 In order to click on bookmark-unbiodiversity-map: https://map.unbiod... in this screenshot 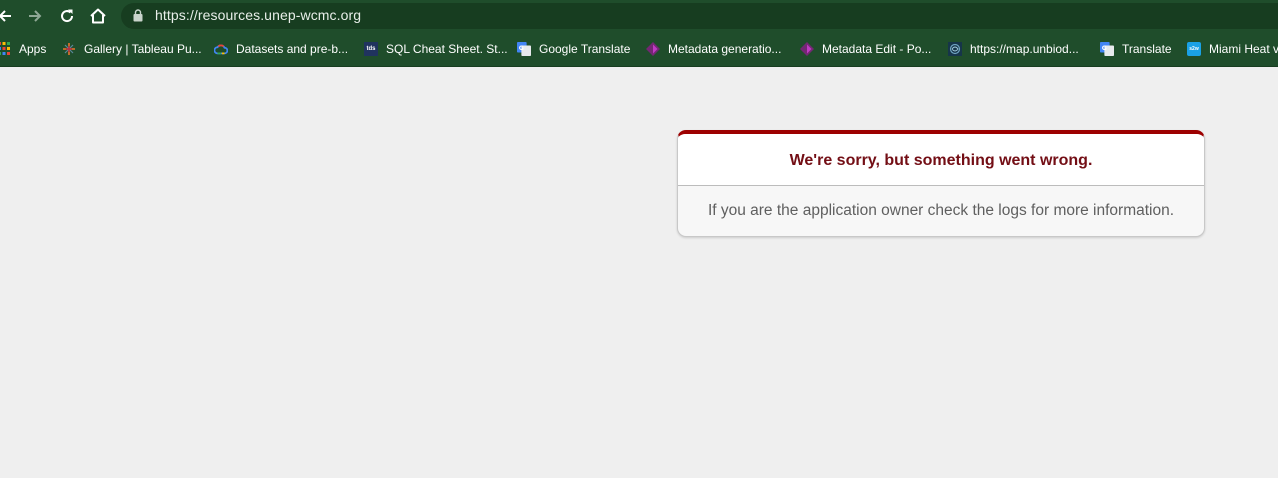, I will do `click(1013, 49)`.